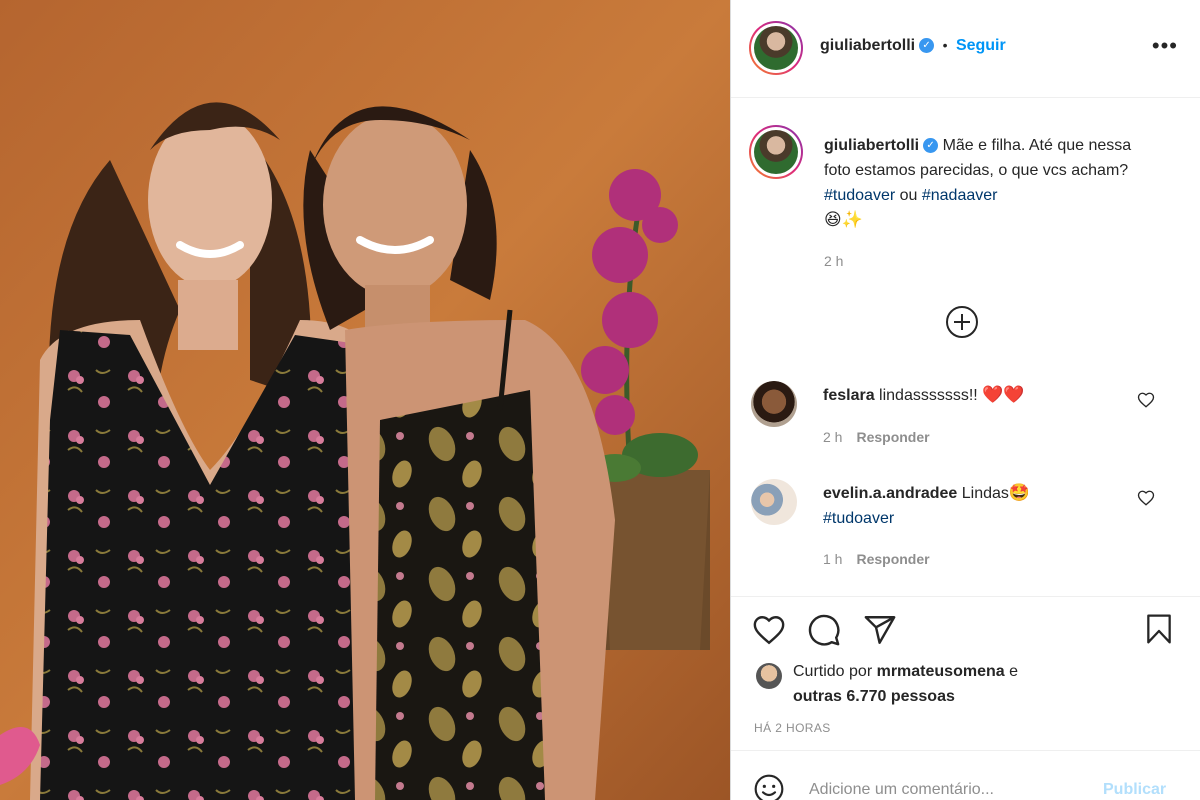 The image size is (1200, 800). What do you see at coordinates (965, 775) in the screenshot?
I see `add-comment-bar: Adicione um comentário... Publicar` at bounding box center [965, 775].